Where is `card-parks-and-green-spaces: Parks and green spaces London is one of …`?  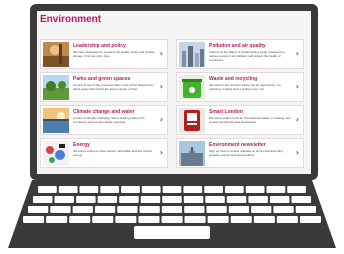
card-parks-and-green-spaces: Parks and green spaces London is one of … is located at coordinates (104, 87).